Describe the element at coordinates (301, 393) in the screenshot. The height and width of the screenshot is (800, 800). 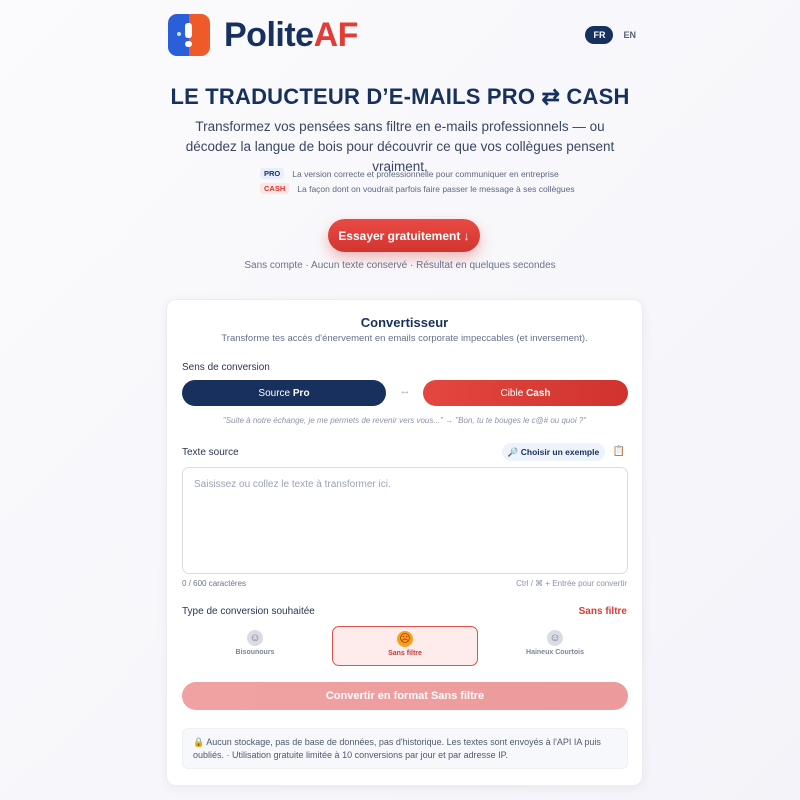
I see `source-value: Pro` at that location.